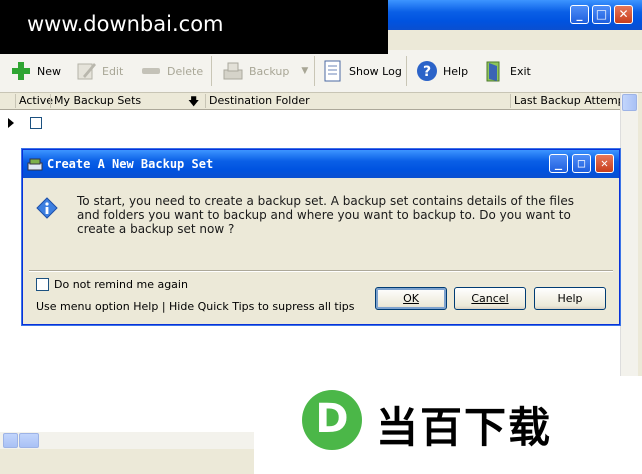 The height and width of the screenshot is (474, 642). I want to click on maximize-button: □, so click(601, 14).